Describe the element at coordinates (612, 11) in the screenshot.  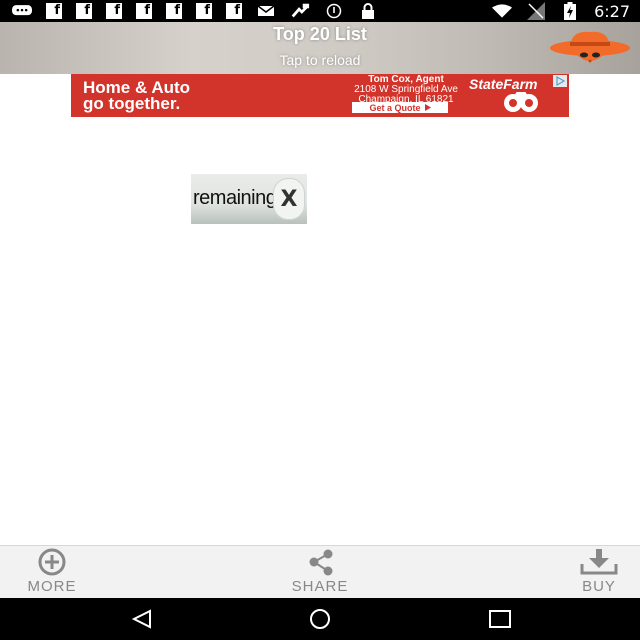
I see `clock: 6:27` at that location.